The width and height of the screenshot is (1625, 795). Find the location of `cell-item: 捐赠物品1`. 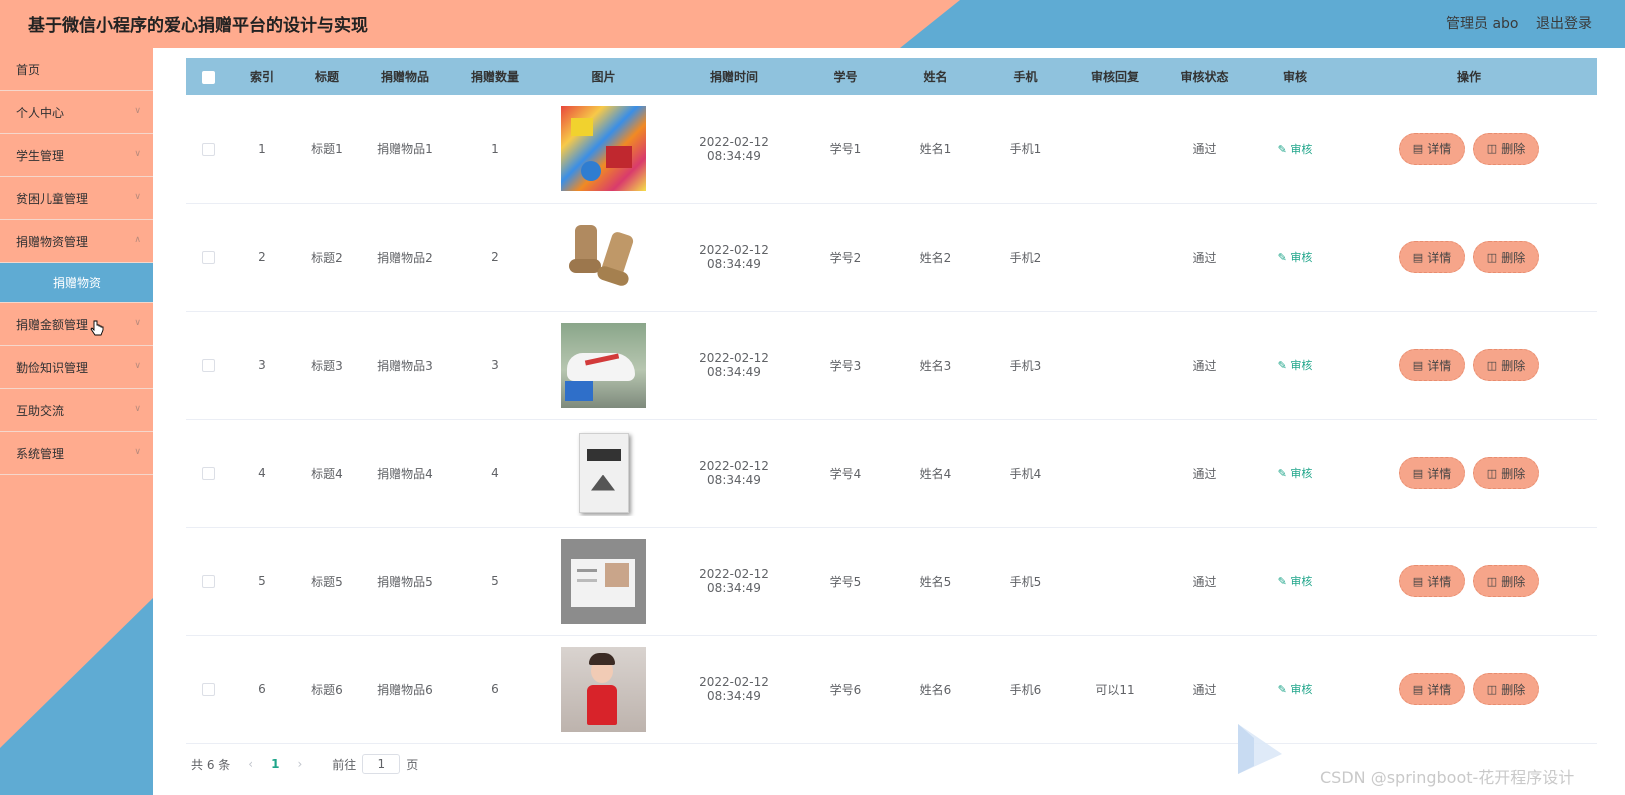

cell-item: 捐赠物品1 is located at coordinates (405, 149).